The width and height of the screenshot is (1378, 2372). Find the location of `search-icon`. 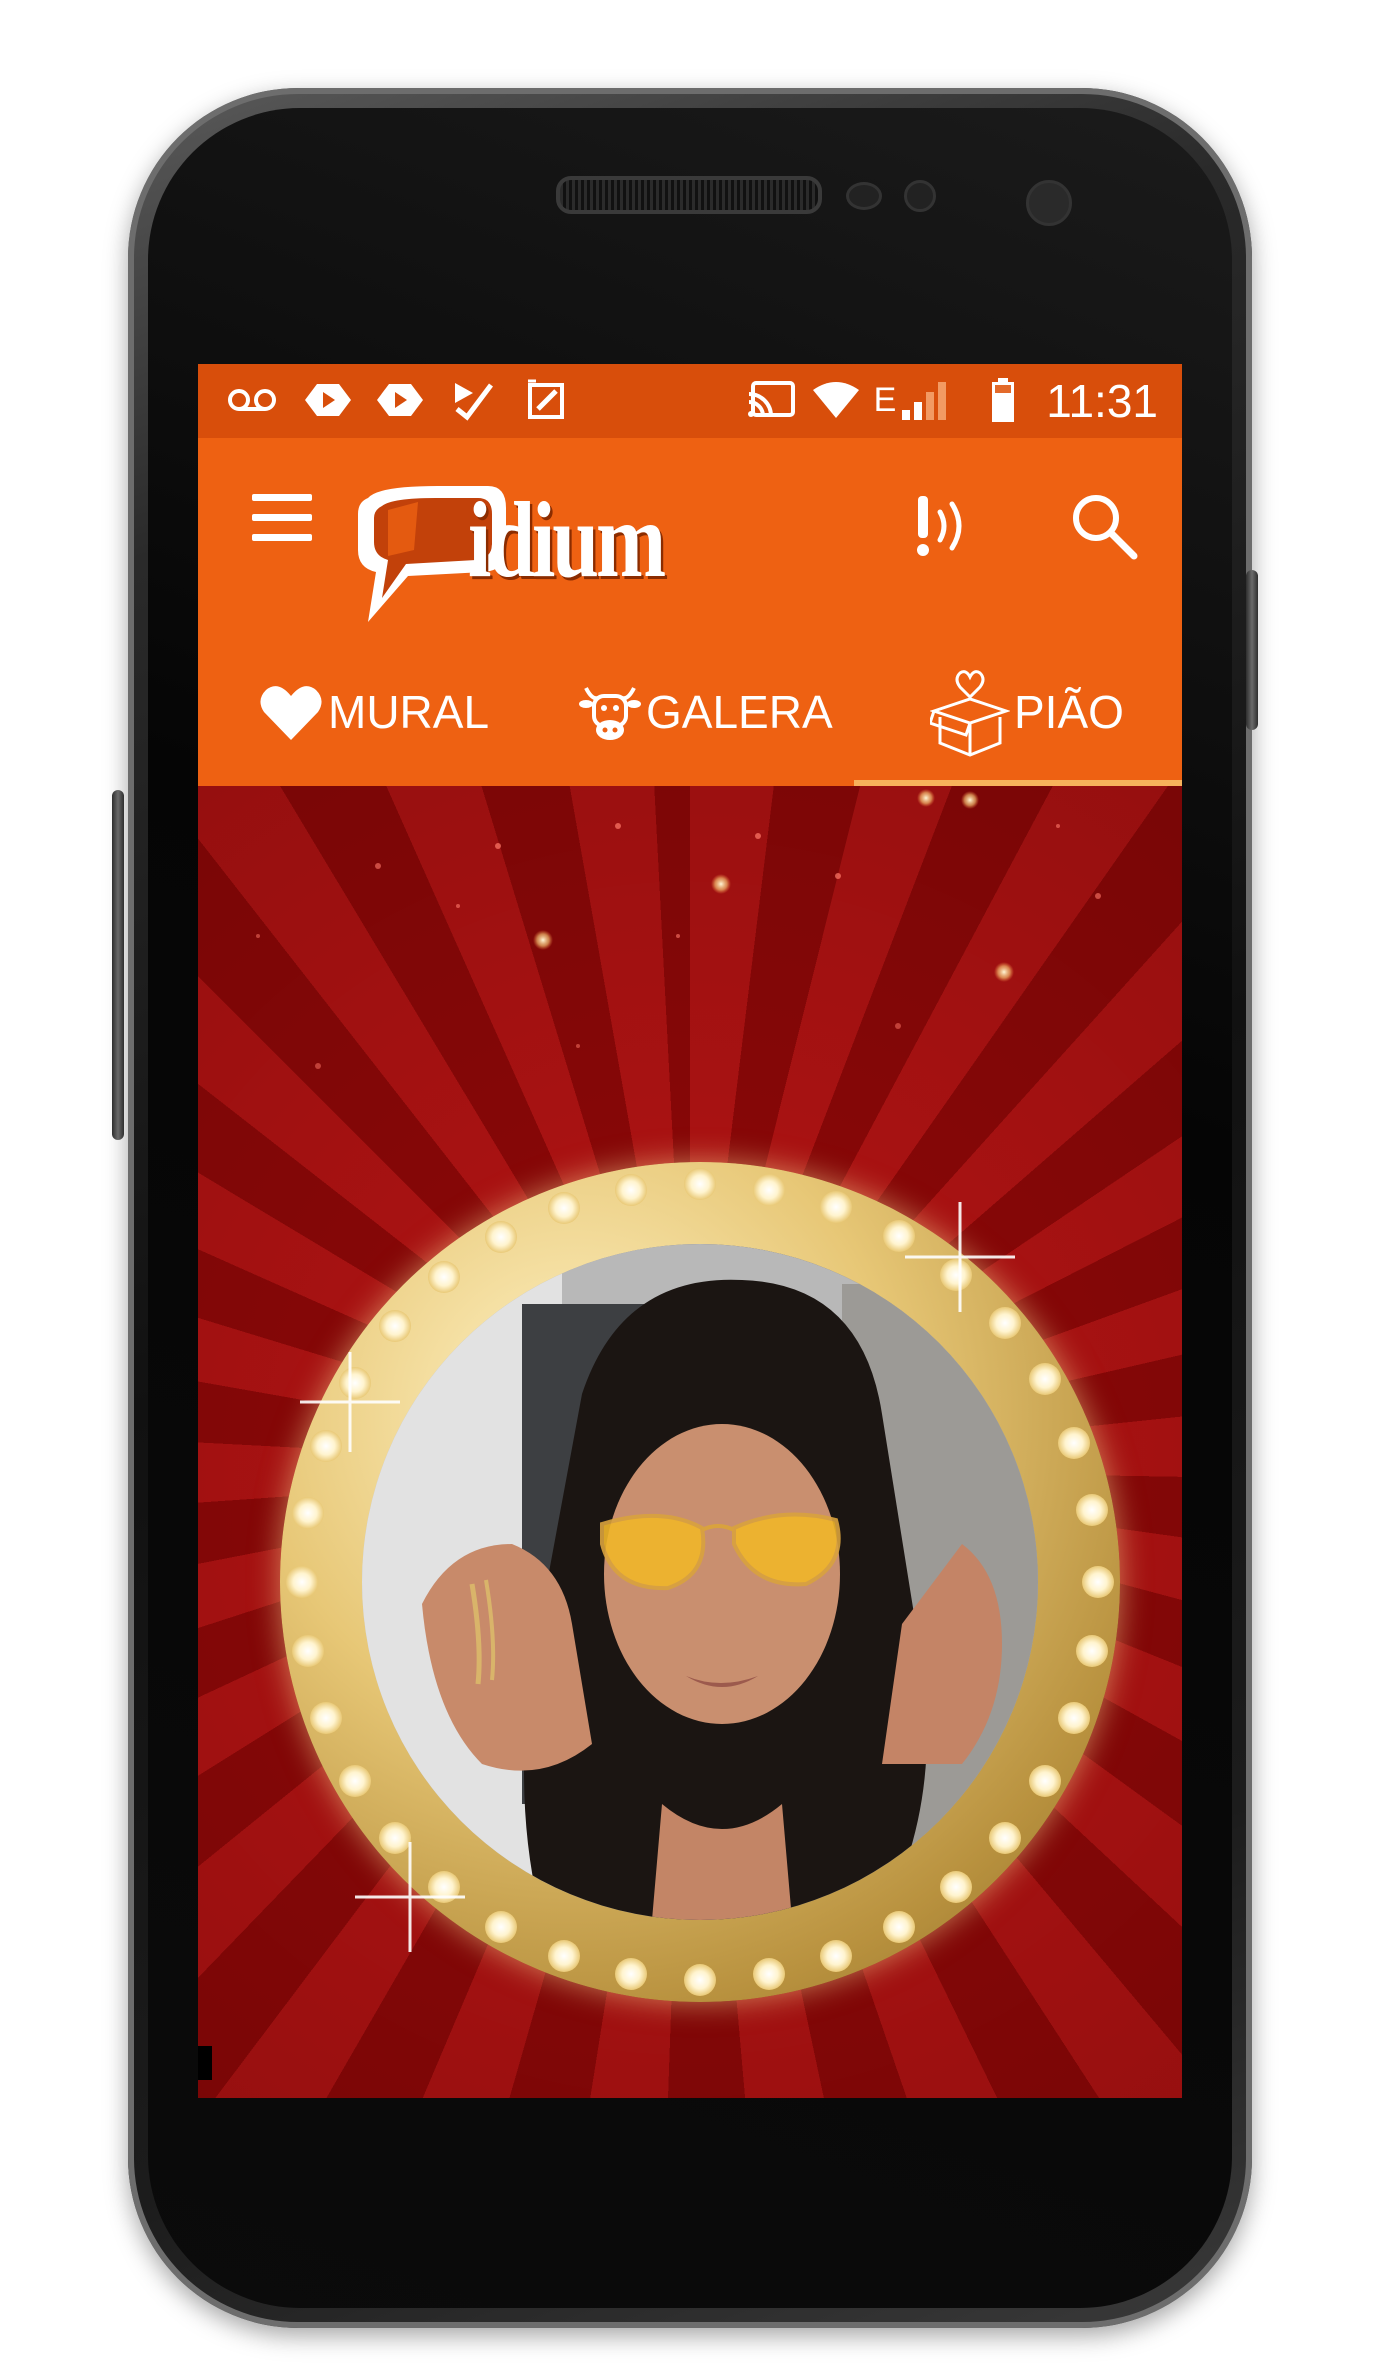

search-icon is located at coordinates (1104, 526).